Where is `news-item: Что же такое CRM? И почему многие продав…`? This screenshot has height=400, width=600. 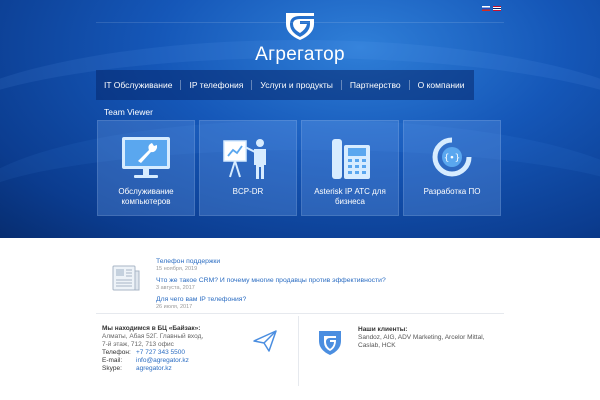
news-item: Что же такое CRM? И почему многие продав… is located at coordinates (271, 284).